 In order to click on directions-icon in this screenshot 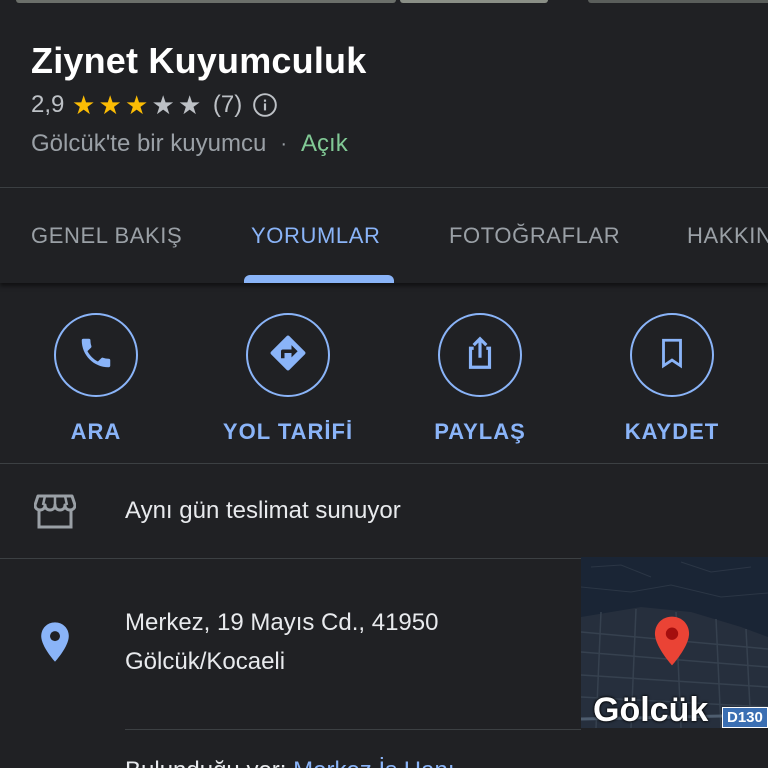, I will do `click(288, 355)`.